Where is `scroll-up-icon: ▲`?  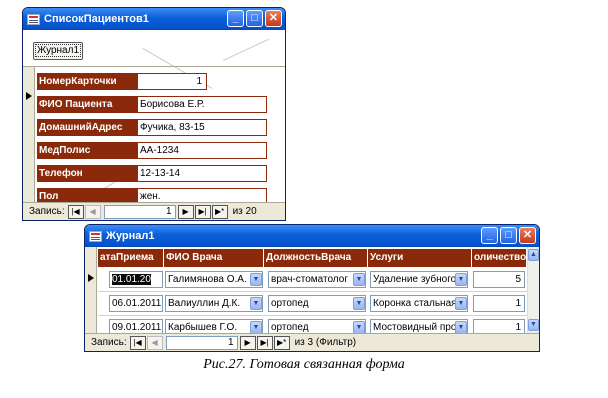 scroll-up-icon: ▲ is located at coordinates (533, 255).